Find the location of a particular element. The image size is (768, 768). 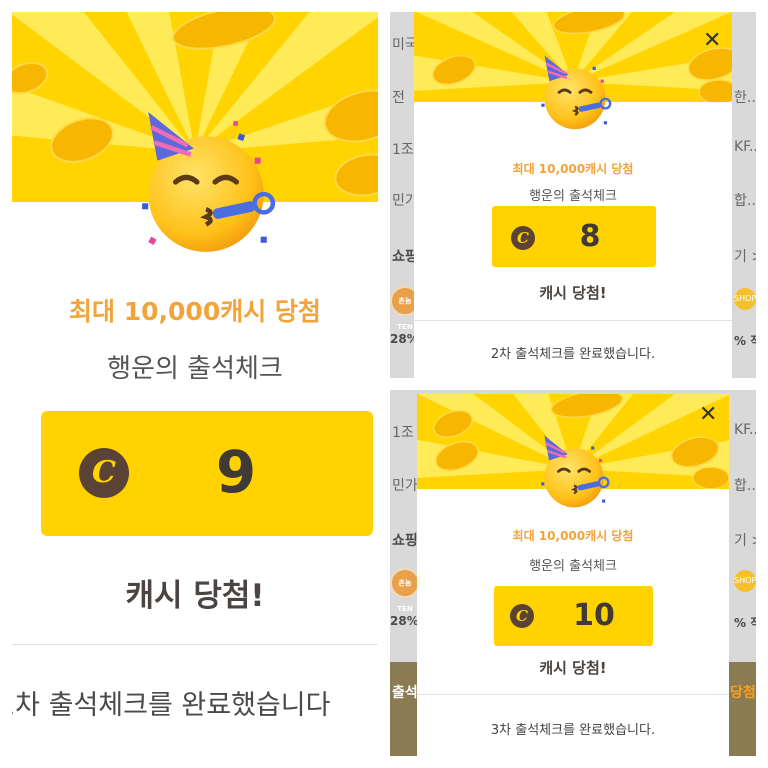

bg-text: 전 is located at coordinates (398, 98).